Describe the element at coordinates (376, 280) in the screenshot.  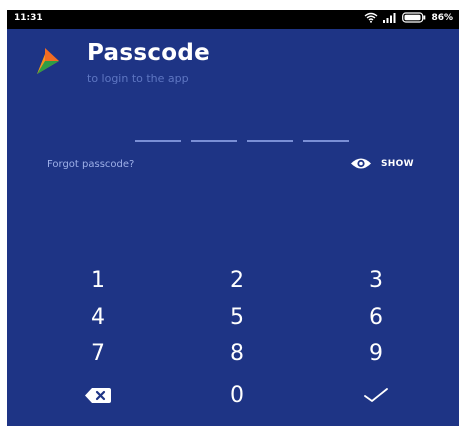
I see `key-3: 3` at that location.